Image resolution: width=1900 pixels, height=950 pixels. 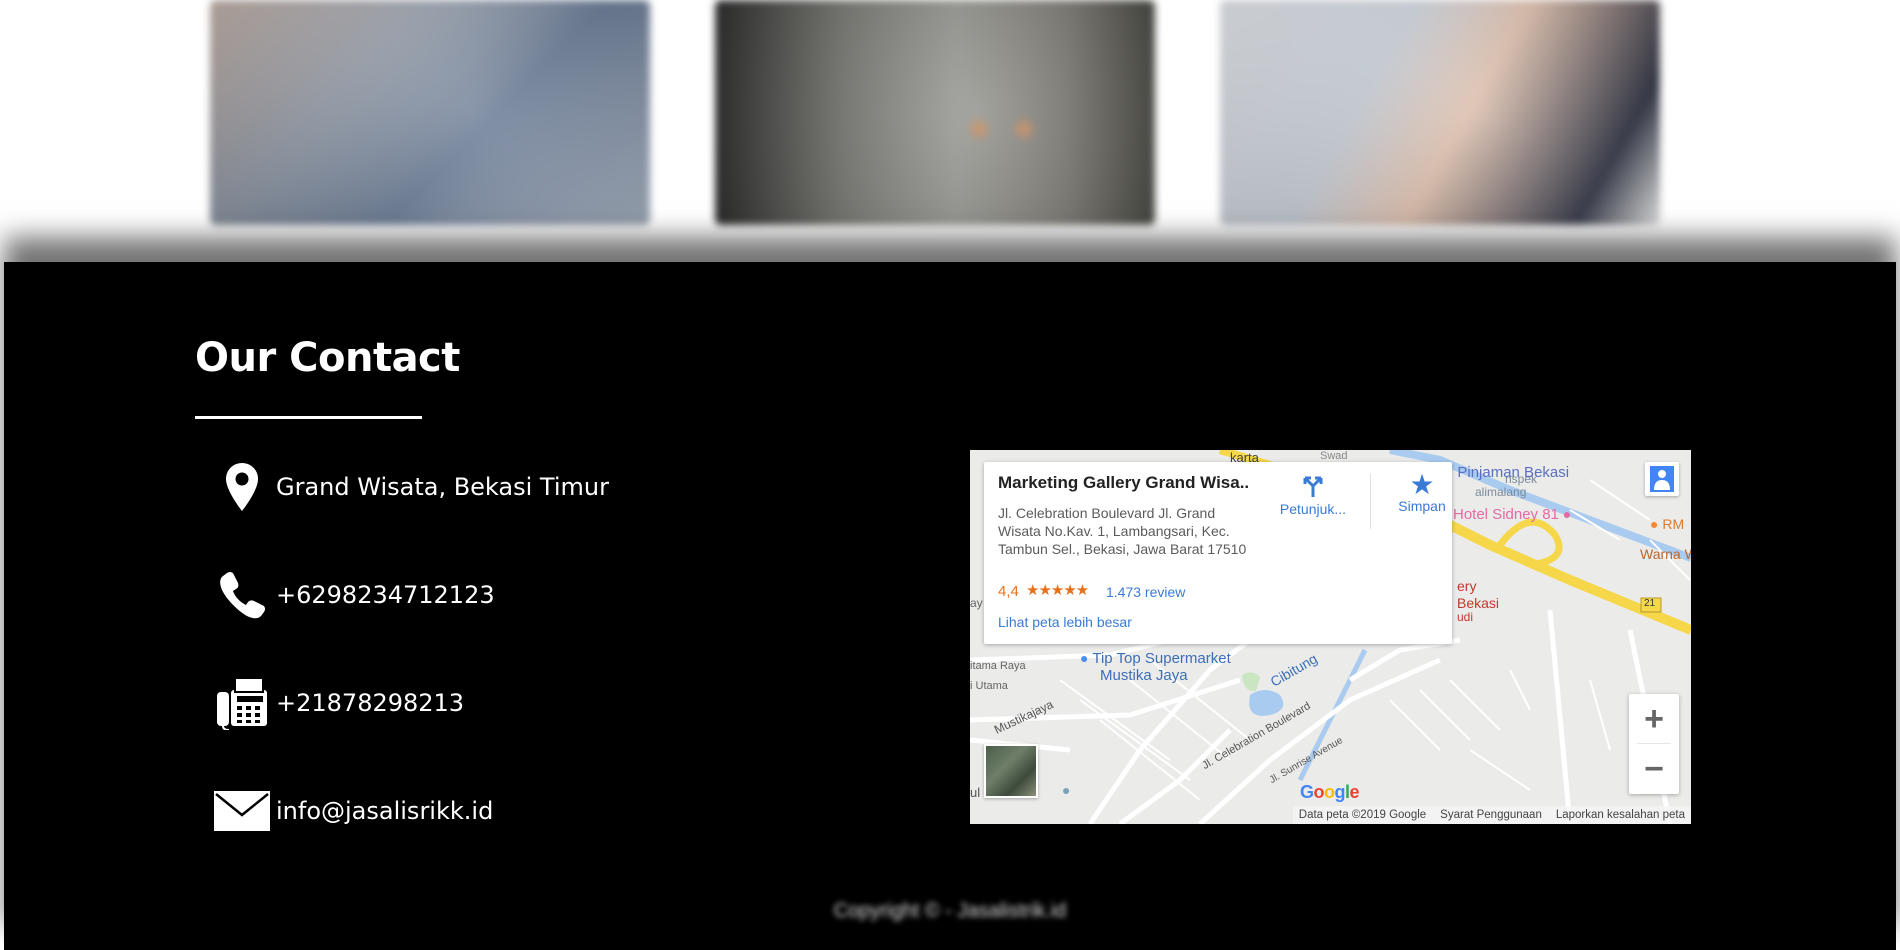 What do you see at coordinates (1665, 554) in the screenshot?
I see `map-label-warna: Warna W` at bounding box center [1665, 554].